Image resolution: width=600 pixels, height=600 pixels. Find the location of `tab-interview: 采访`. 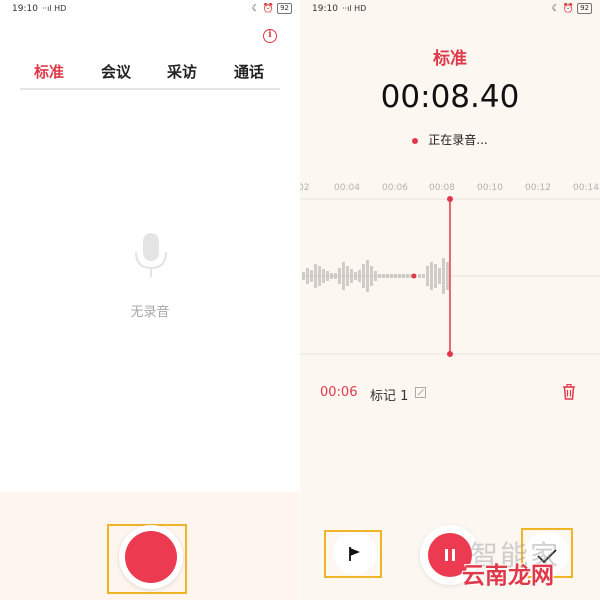

tab-interview: 采访 is located at coordinates (182, 71).